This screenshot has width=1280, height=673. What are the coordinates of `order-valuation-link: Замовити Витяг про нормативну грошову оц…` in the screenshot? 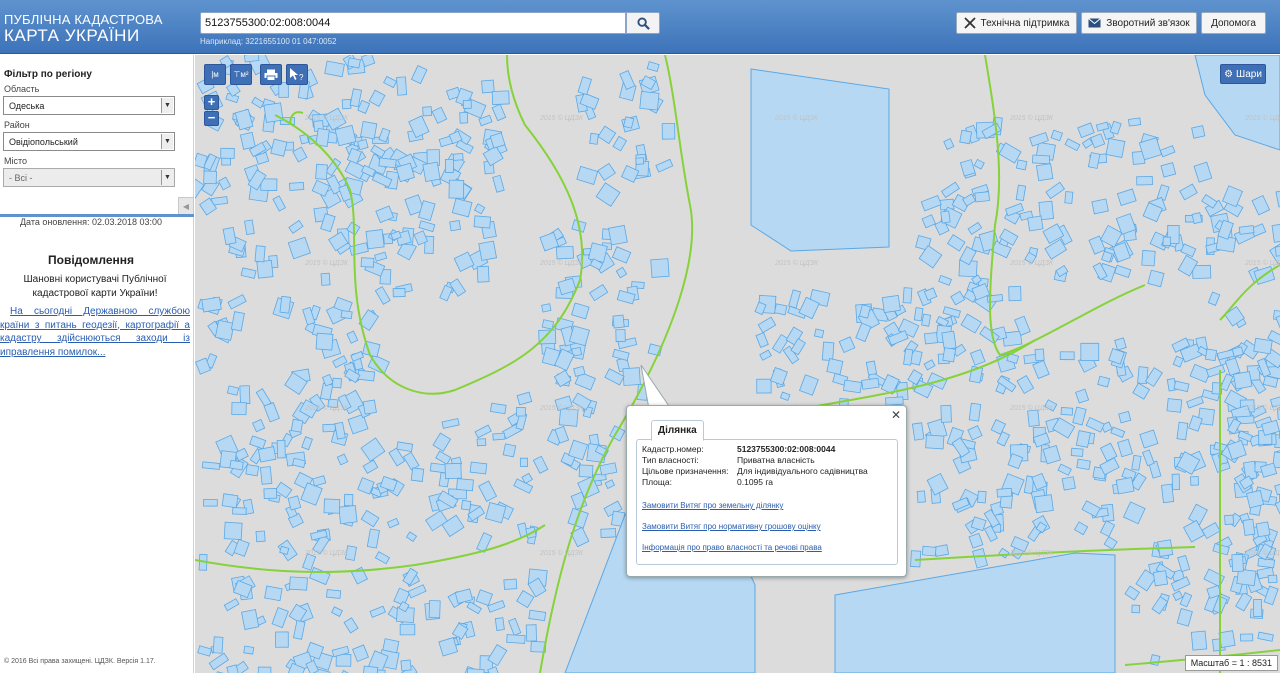 It's located at (731, 526).